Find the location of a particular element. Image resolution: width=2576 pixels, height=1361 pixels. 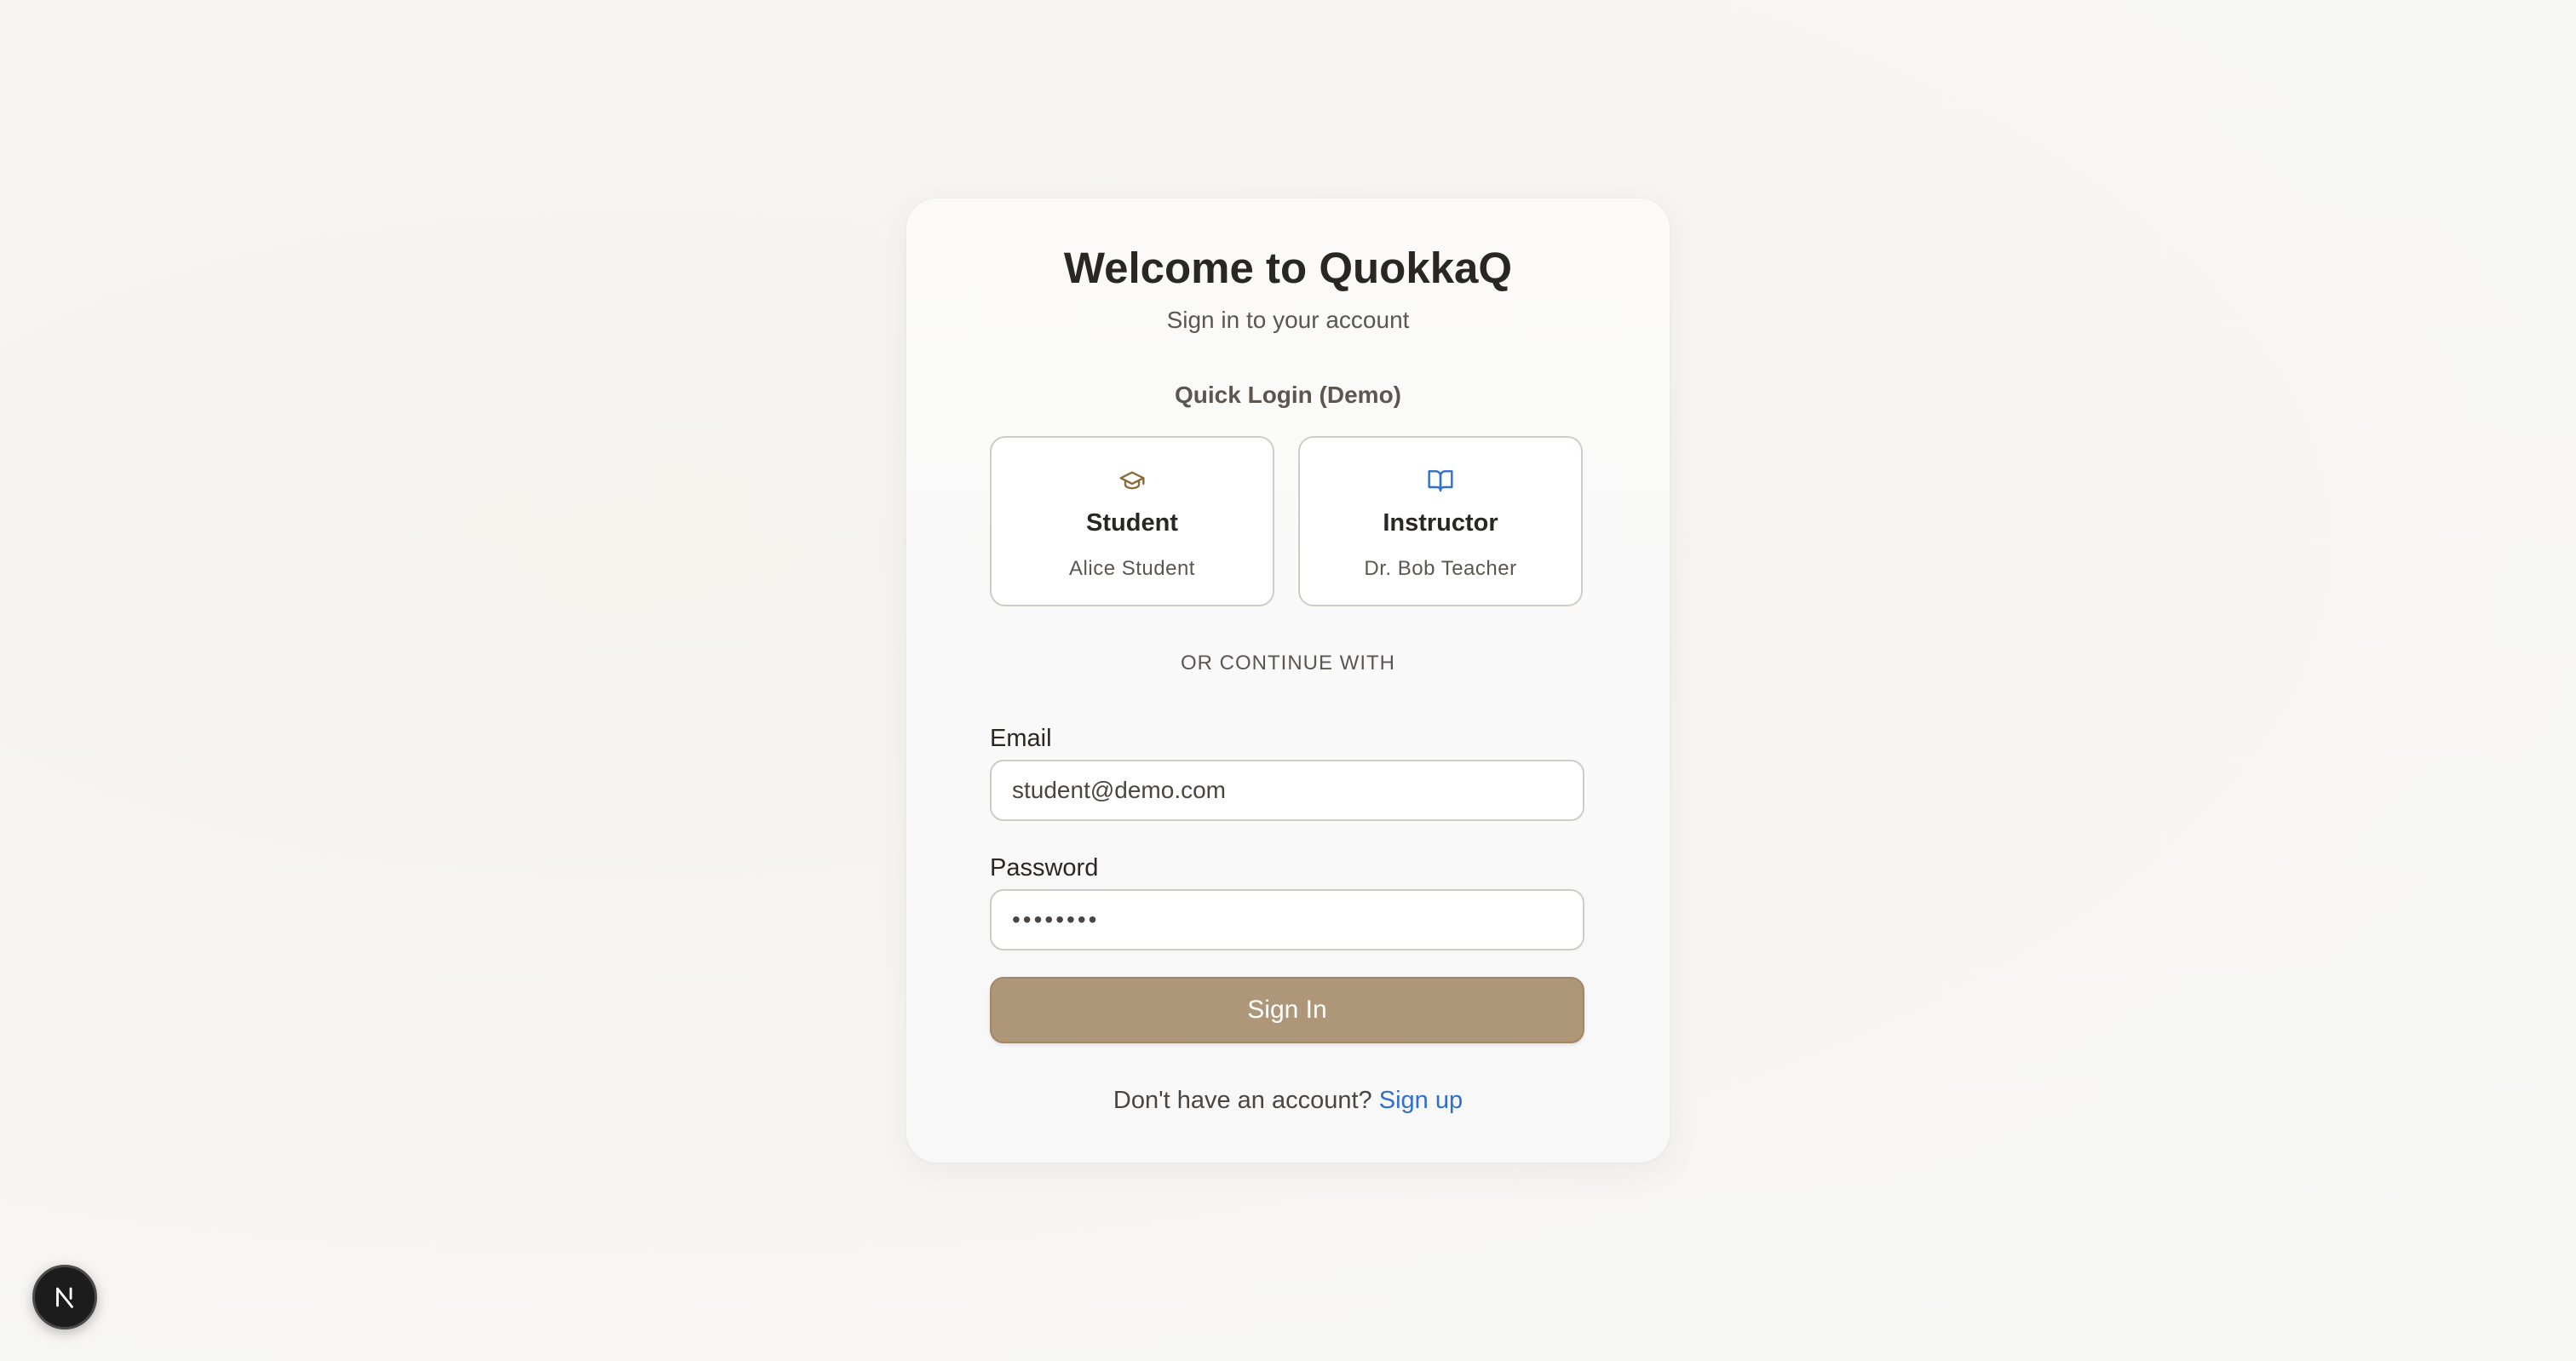

instructor-role-title: Instructor is located at coordinates (1441, 523).